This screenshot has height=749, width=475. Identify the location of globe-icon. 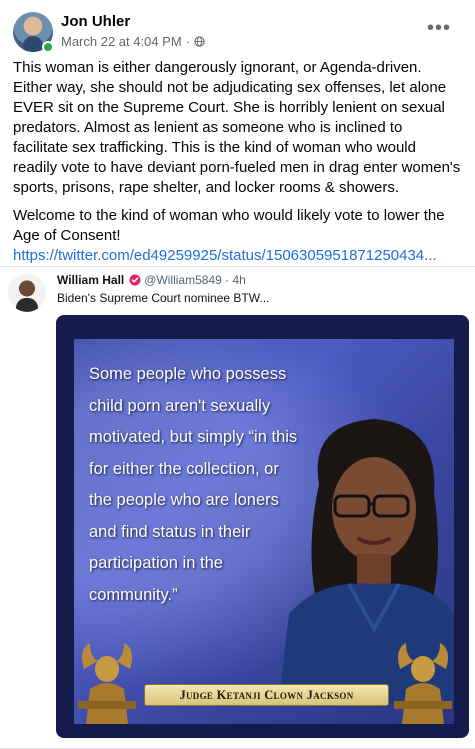
(199, 41).